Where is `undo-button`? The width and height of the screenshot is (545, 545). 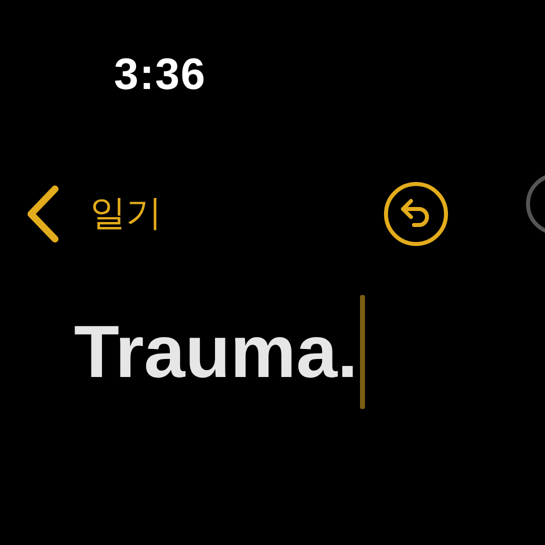 undo-button is located at coordinates (416, 214).